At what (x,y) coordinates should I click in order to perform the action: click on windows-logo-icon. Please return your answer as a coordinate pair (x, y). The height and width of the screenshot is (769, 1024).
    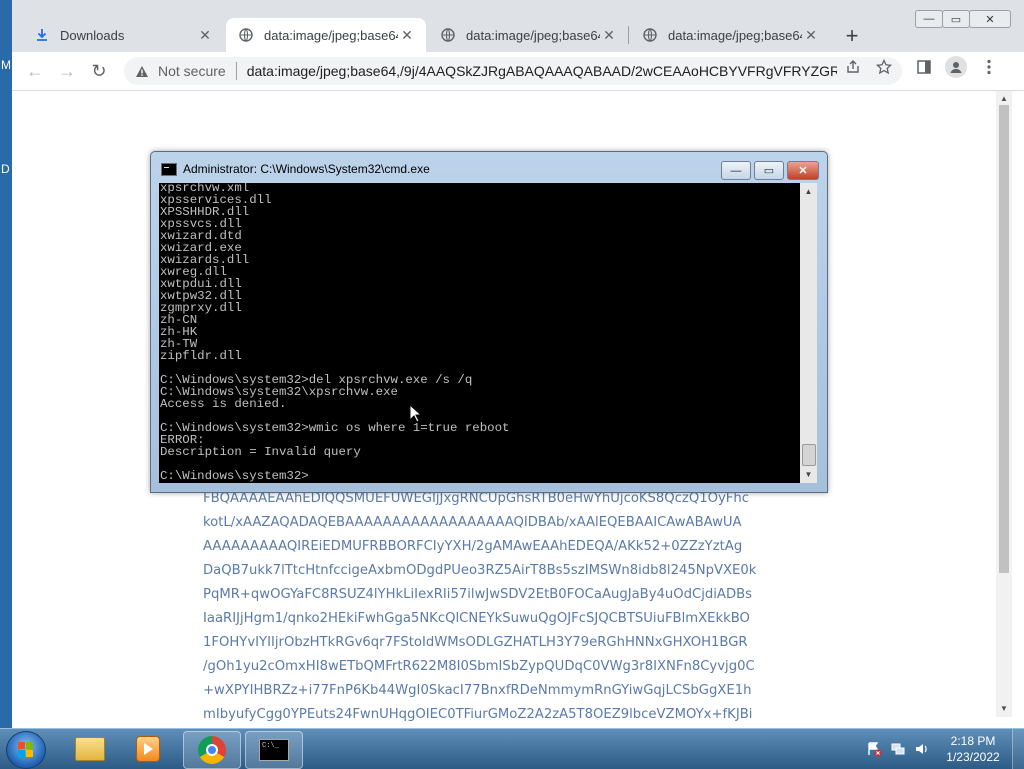
    Looking at the image, I should click on (26, 750).